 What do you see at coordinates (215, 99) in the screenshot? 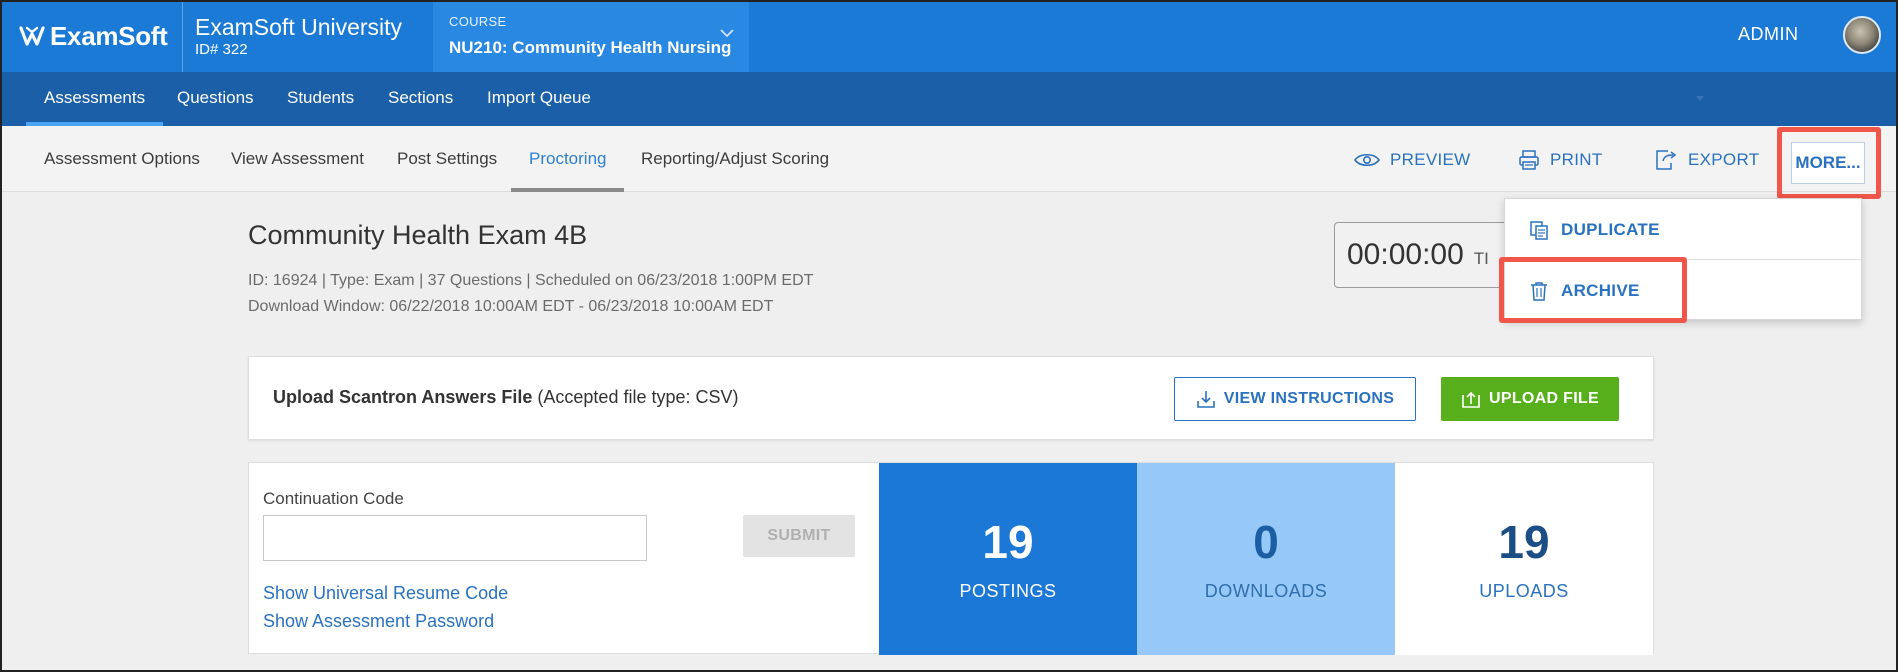
I see `nav-questions: Questions` at bounding box center [215, 99].